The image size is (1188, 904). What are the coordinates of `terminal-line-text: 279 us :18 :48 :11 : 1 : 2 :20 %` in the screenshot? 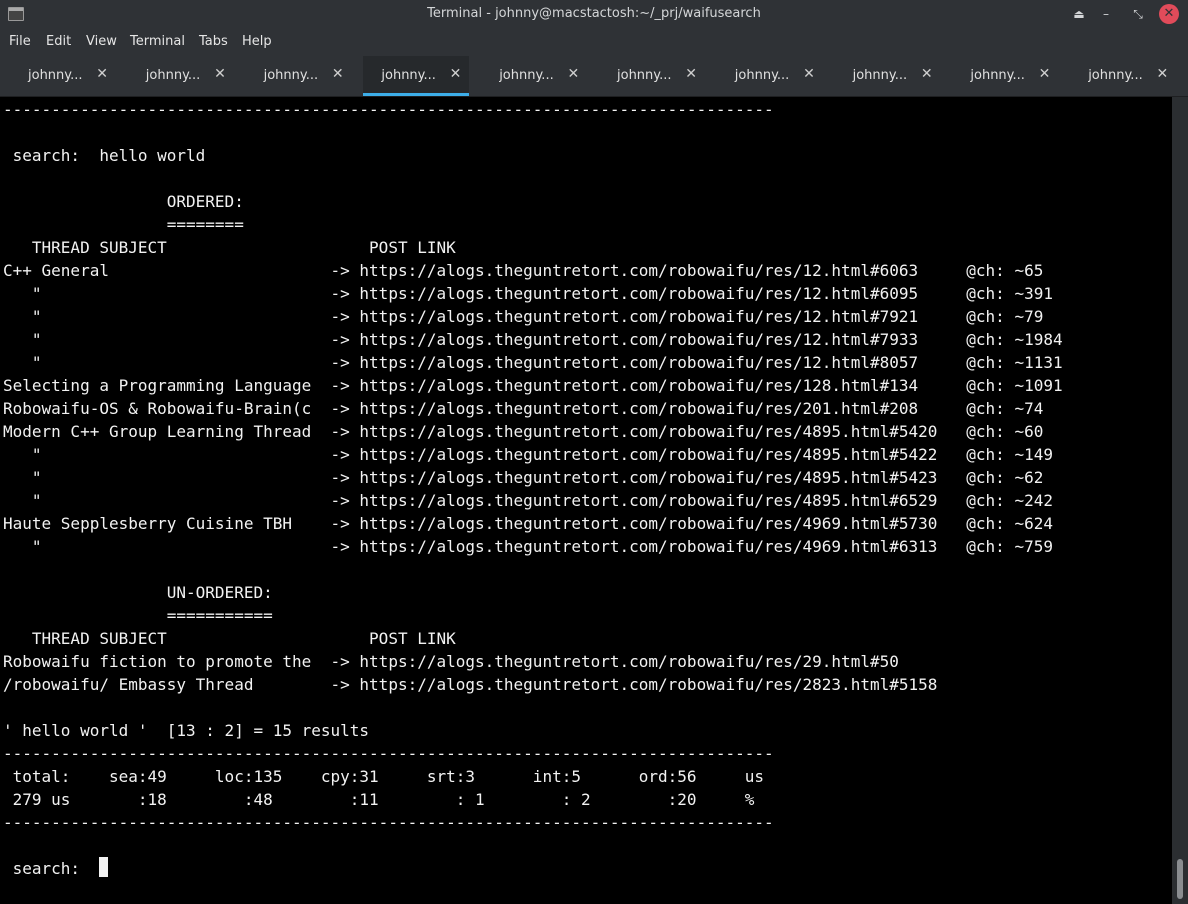 It's located at (379, 799).